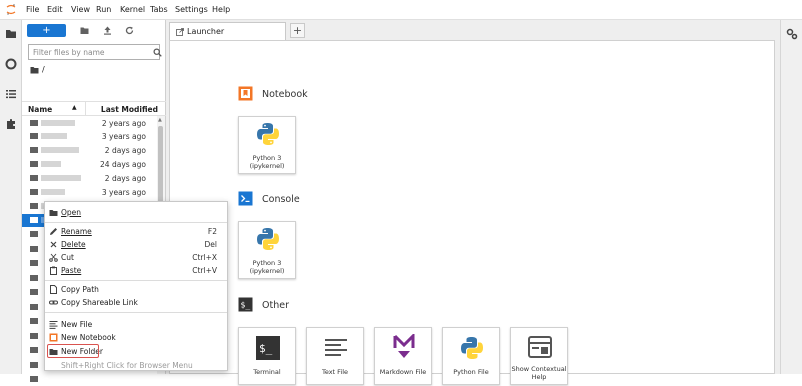  I want to click on close-icon, so click(53, 244).